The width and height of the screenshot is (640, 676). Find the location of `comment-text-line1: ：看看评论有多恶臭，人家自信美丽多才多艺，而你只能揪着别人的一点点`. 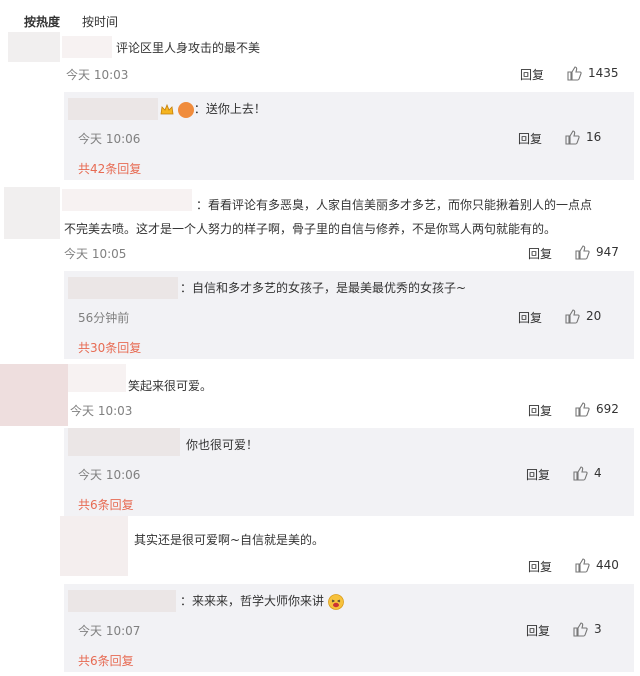

comment-text-line1: ：看看评论有多恶臭，人家自信美丽多才多艺，而你只能揪着别人的一点点 is located at coordinates (394, 205).